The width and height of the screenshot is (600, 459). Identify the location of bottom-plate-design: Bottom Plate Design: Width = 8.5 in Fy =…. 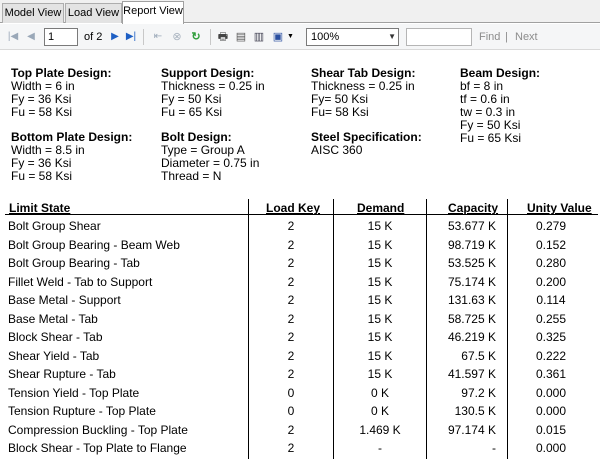
(71, 157).